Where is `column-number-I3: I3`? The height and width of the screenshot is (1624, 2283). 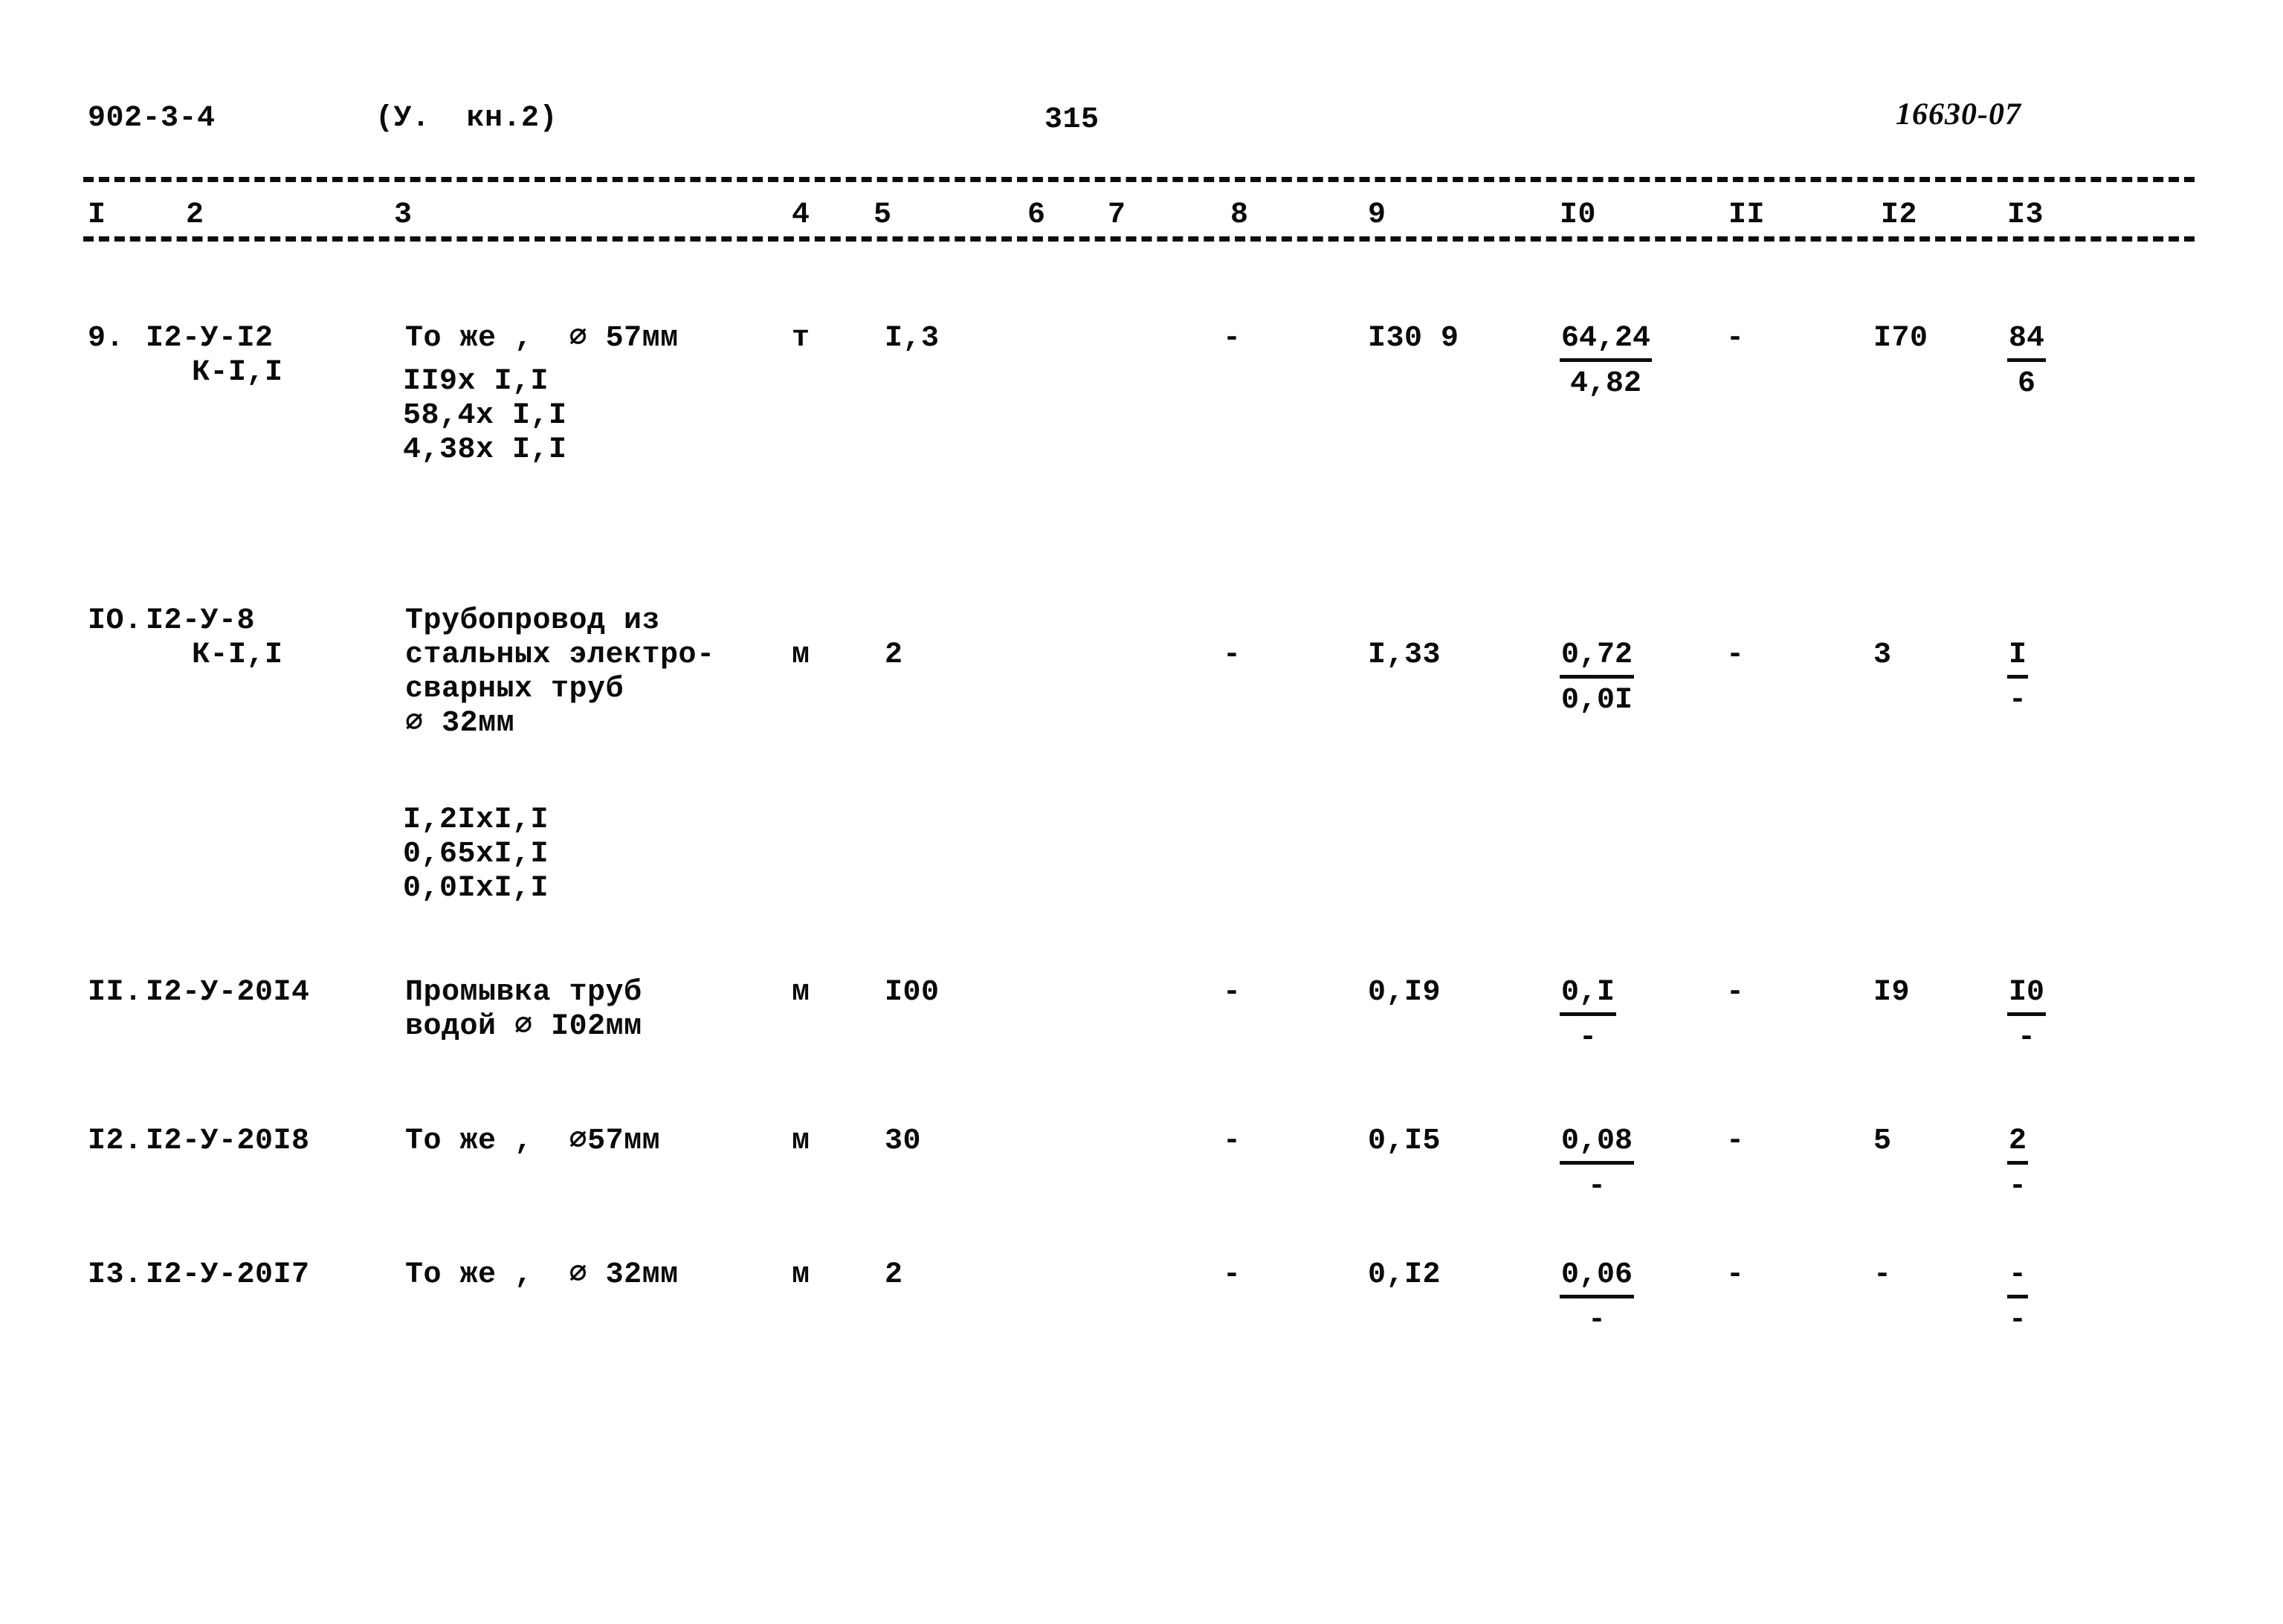 column-number-I3: I3 is located at coordinates (2025, 215).